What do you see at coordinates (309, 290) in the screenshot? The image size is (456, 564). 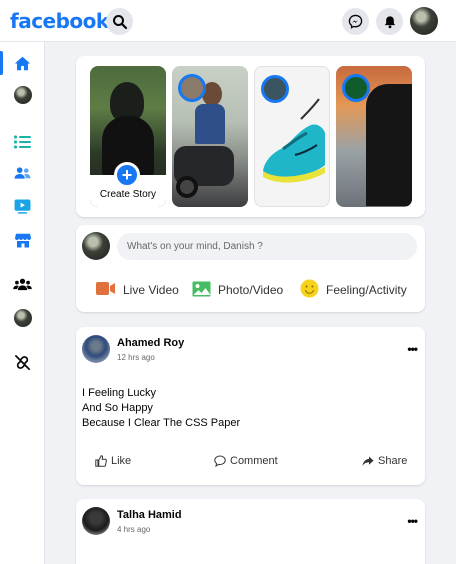 I see `smiley-icon` at bounding box center [309, 290].